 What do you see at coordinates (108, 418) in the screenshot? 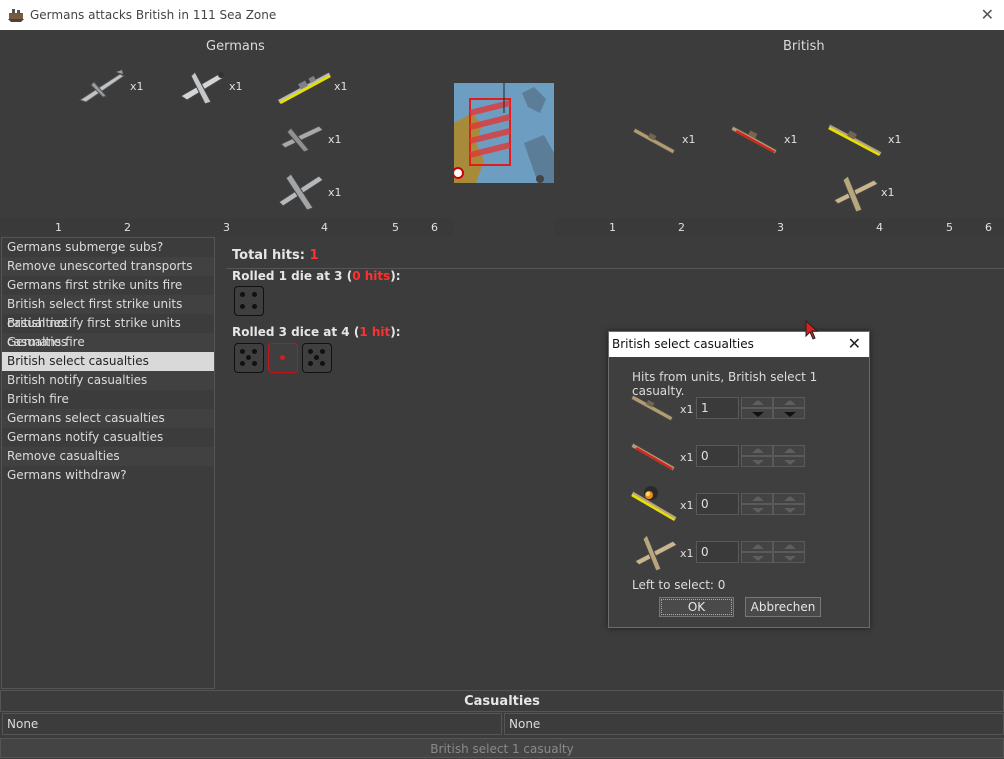
I see `step-item: Germans select casualties` at bounding box center [108, 418].